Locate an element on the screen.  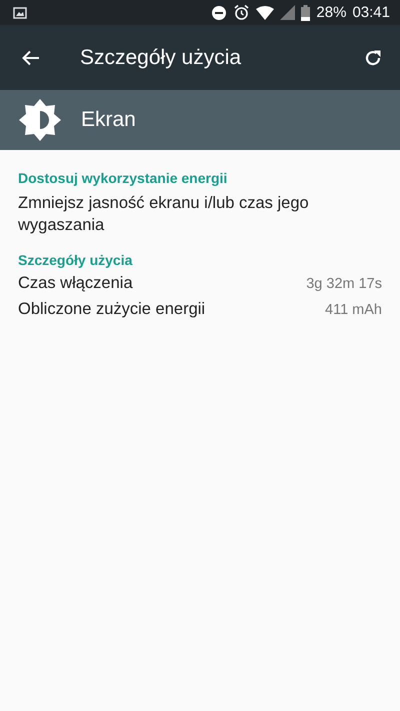
section-header: Szczegóły użycia is located at coordinates (76, 260).